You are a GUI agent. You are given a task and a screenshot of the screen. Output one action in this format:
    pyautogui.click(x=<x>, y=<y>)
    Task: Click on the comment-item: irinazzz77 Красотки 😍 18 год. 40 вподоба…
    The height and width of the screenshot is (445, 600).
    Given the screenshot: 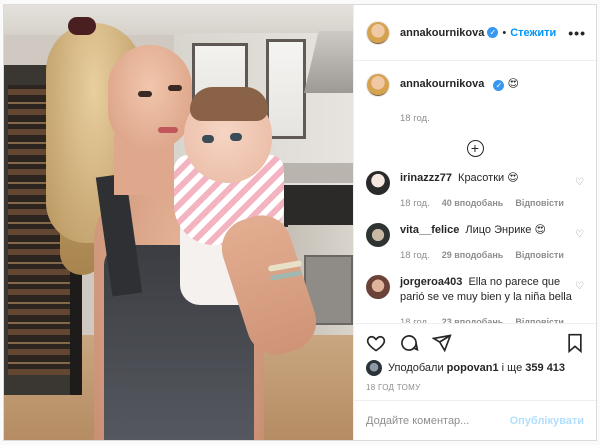 What is the action you would take?
    pyautogui.click(x=475, y=191)
    